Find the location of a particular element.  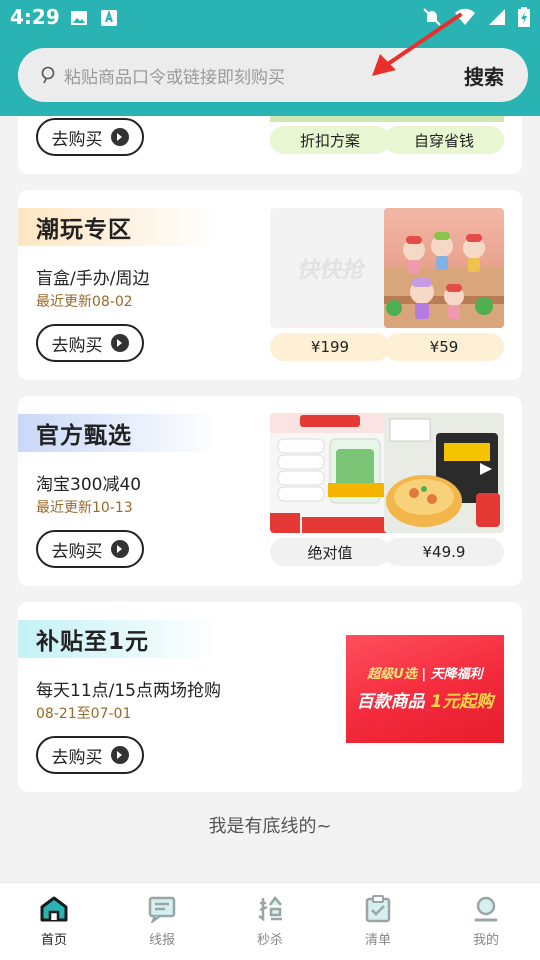

placeholder-logo: 快快抢 is located at coordinates (329, 270).